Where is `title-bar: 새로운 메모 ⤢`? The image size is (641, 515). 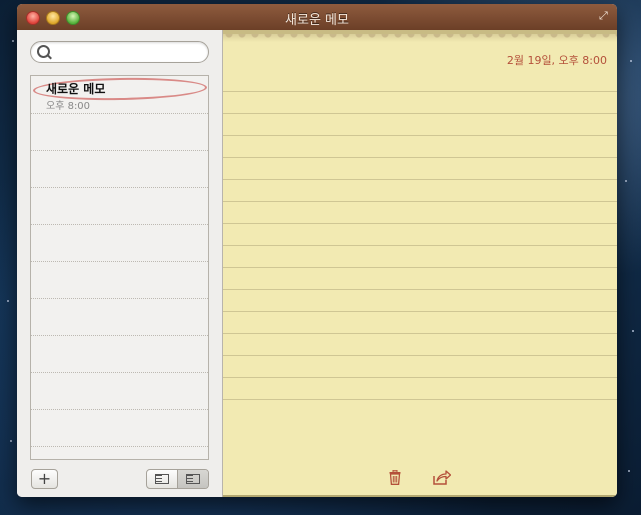 title-bar: 새로운 메모 ⤢ is located at coordinates (317, 17).